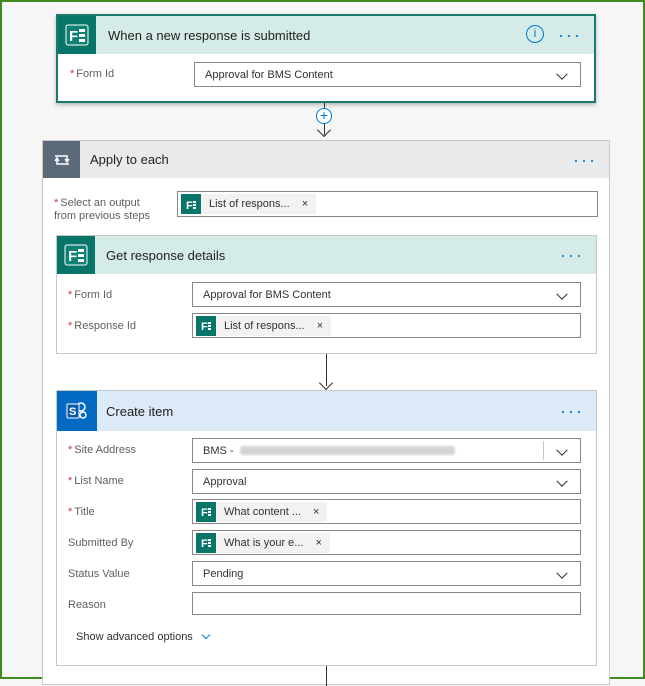  Describe the element at coordinates (326, 35) in the screenshot. I see `trigger-header: F When a new response is submitted i ···` at that location.